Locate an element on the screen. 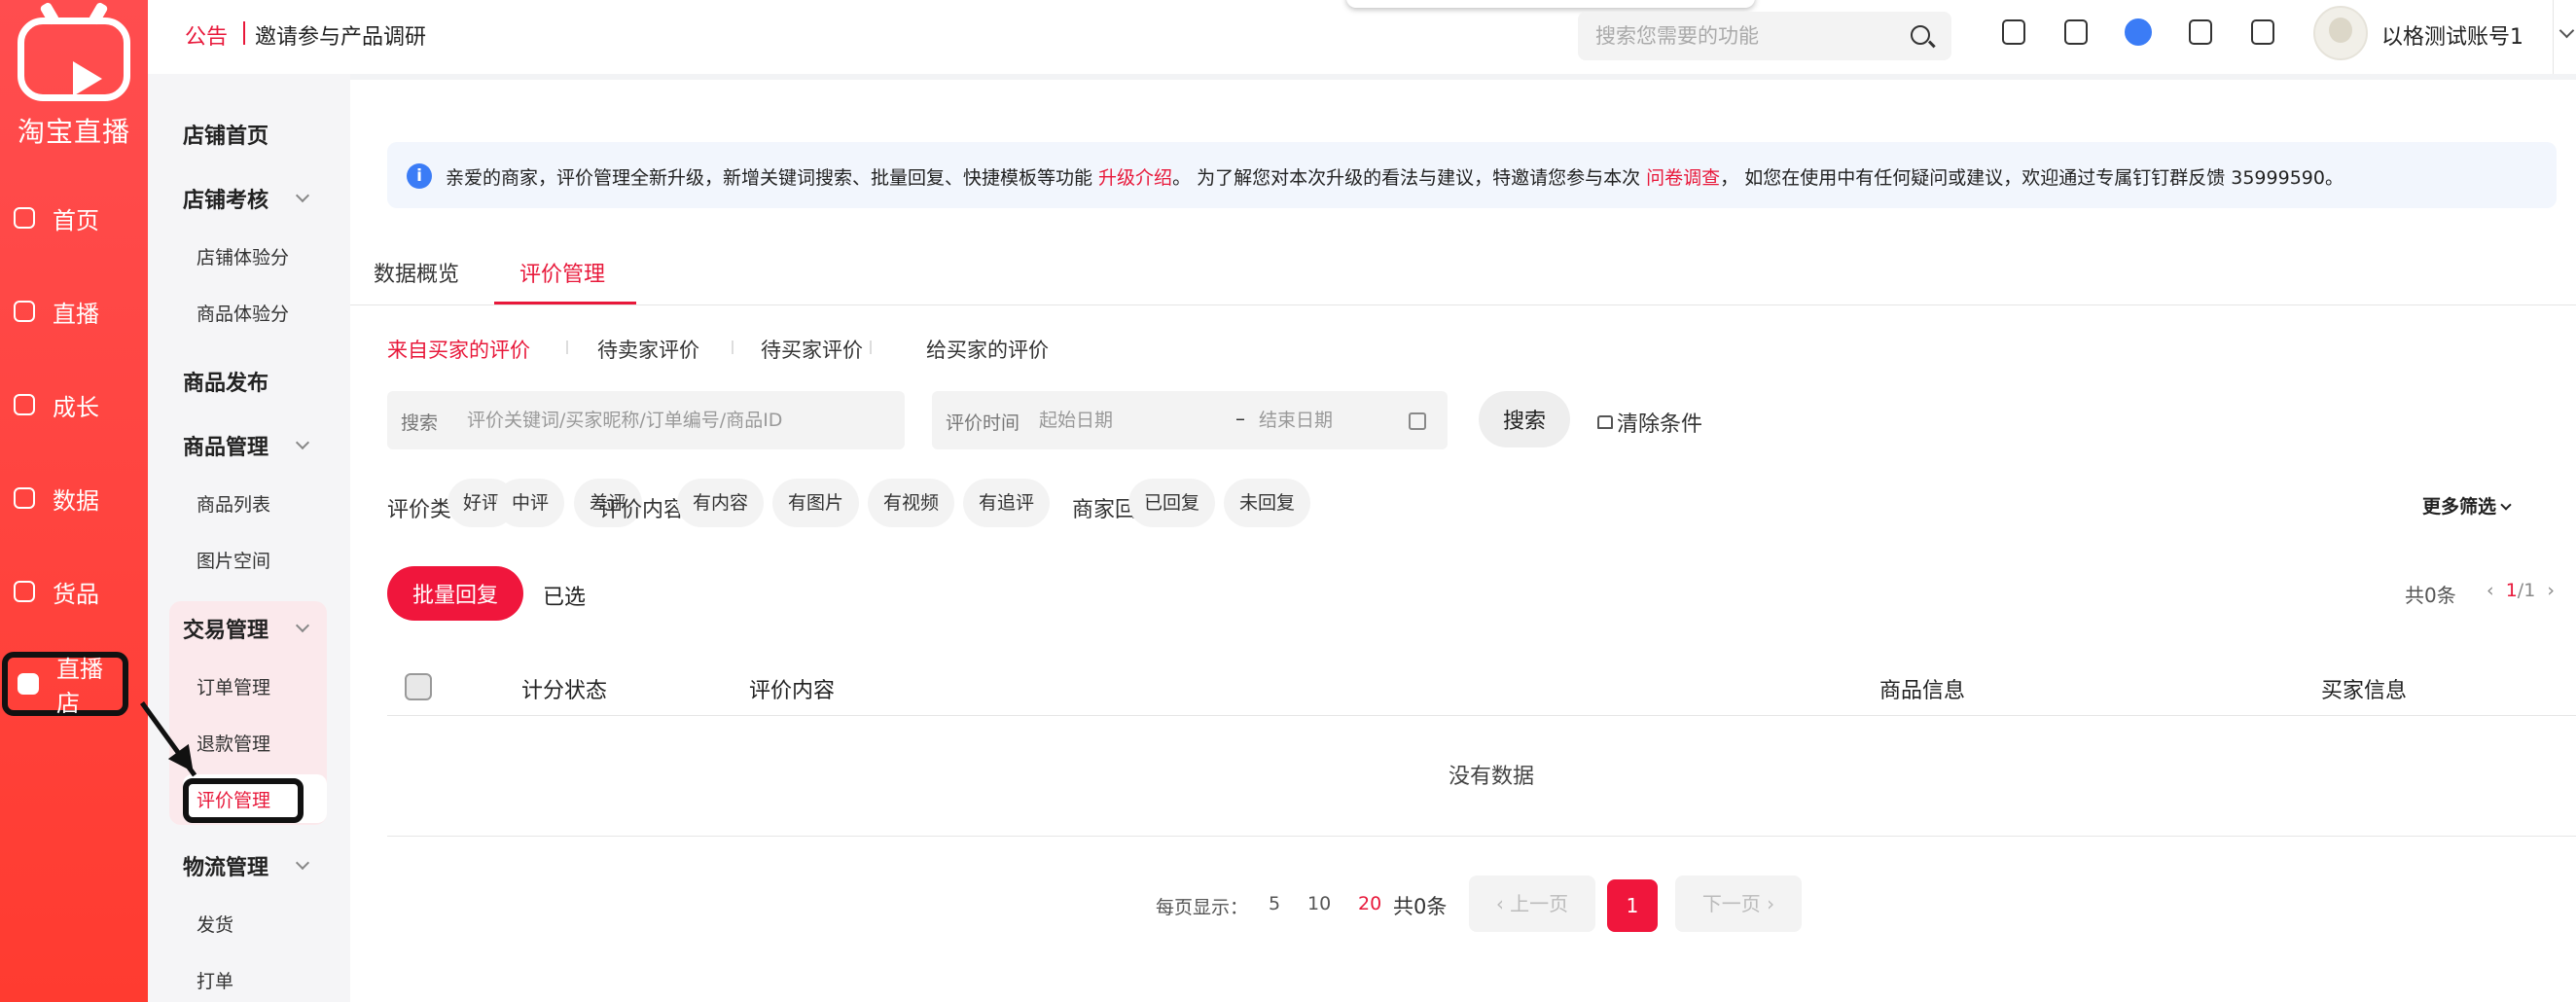  live-icon is located at coordinates (24, 311).